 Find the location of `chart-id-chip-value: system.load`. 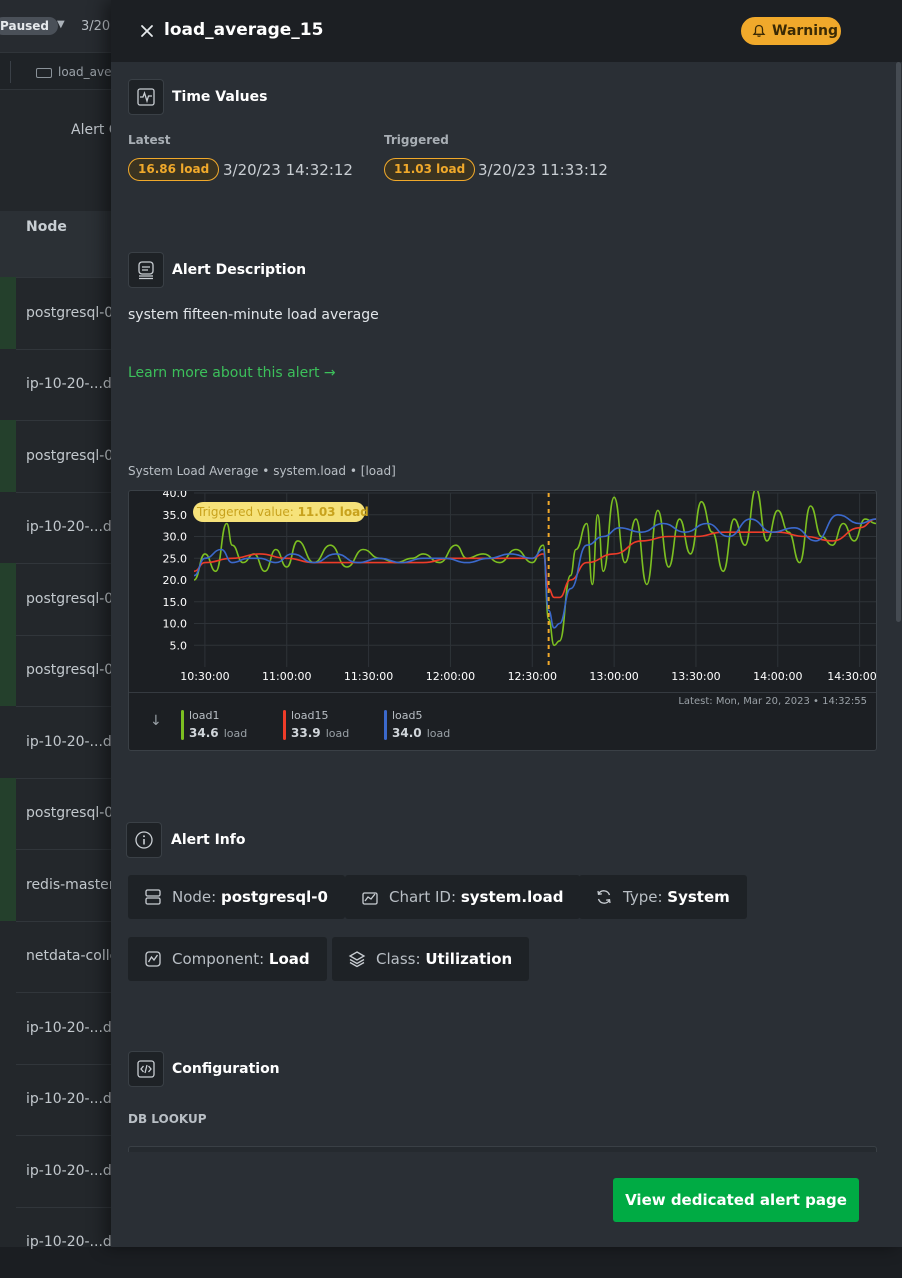

chart-id-chip-value: system.load is located at coordinates (512, 897).